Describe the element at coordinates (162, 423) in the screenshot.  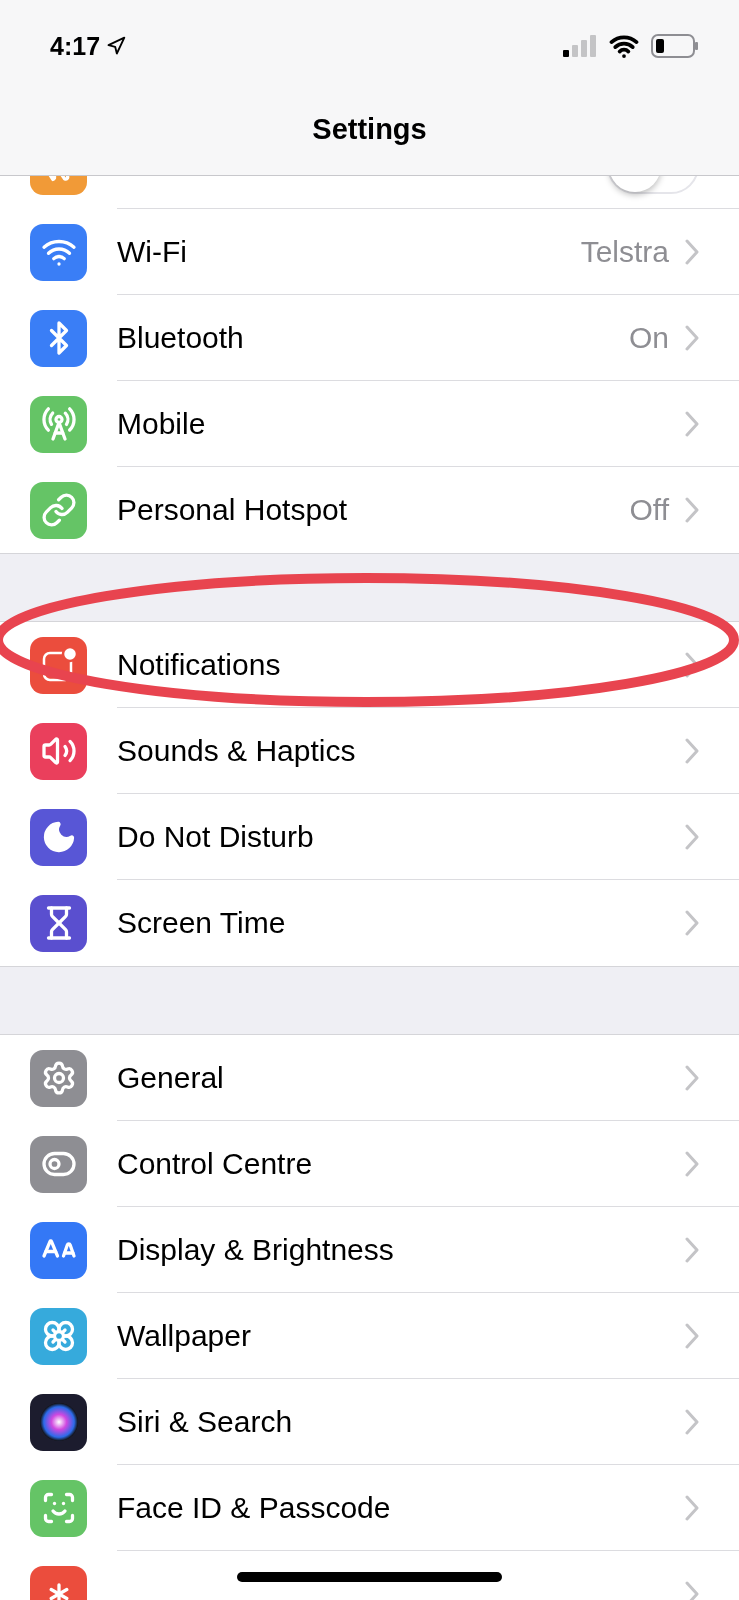
I see `row-label: Mobile` at that location.